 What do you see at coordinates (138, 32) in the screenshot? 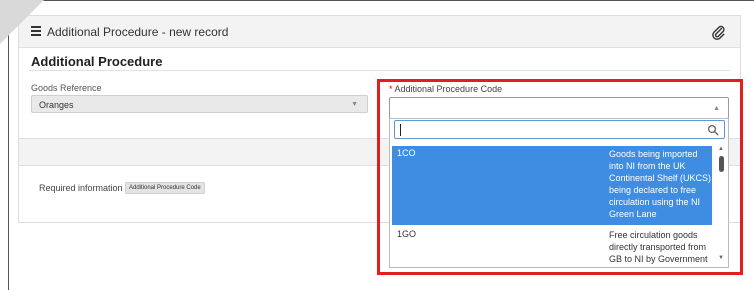
I see `page-title: Additional Procedure - new record` at bounding box center [138, 32].